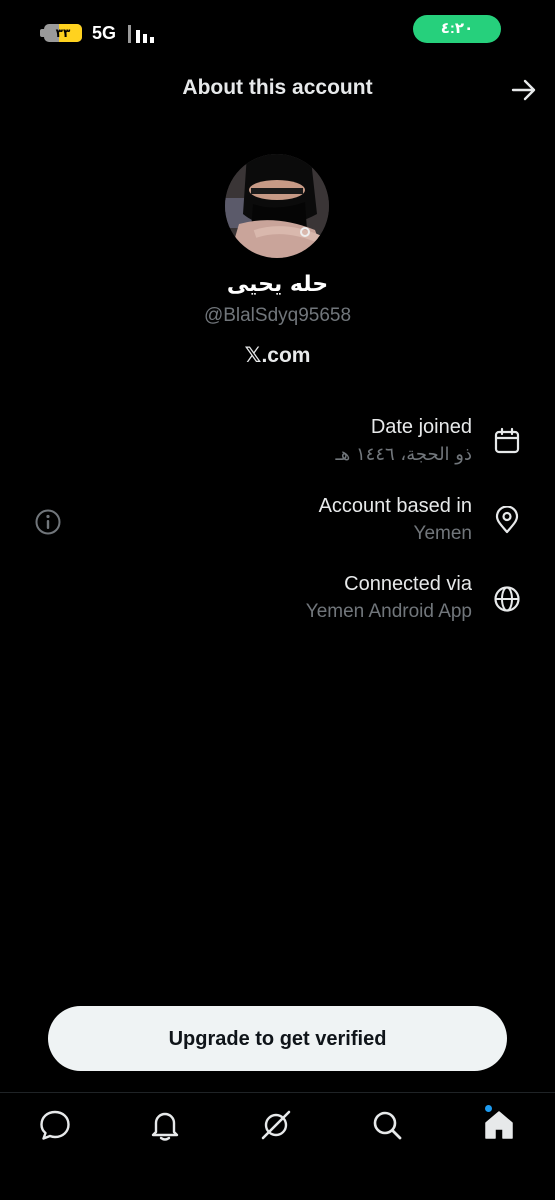 The image size is (555, 1200). Describe the element at coordinates (48, 522) in the screenshot. I see `info-icon` at that location.